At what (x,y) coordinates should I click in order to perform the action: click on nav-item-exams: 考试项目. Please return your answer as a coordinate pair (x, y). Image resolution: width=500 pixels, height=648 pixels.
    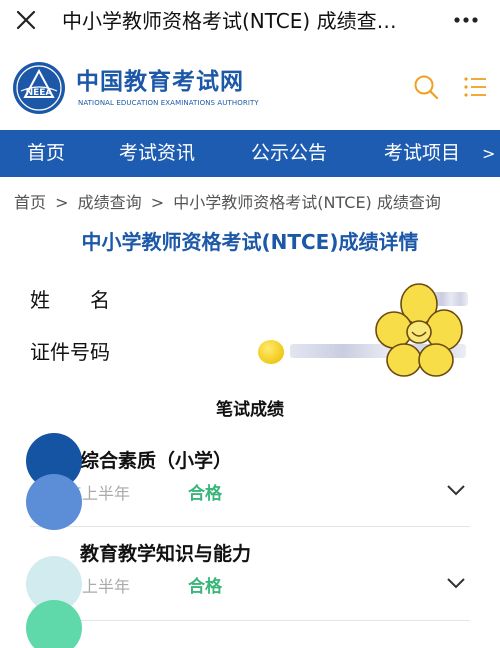
    Looking at the image, I should click on (422, 153).